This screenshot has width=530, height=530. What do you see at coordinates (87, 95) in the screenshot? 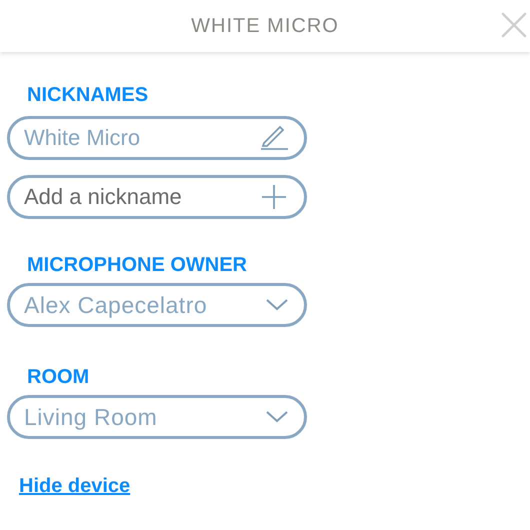
I see `section-label: NICKNAMES` at bounding box center [87, 95].